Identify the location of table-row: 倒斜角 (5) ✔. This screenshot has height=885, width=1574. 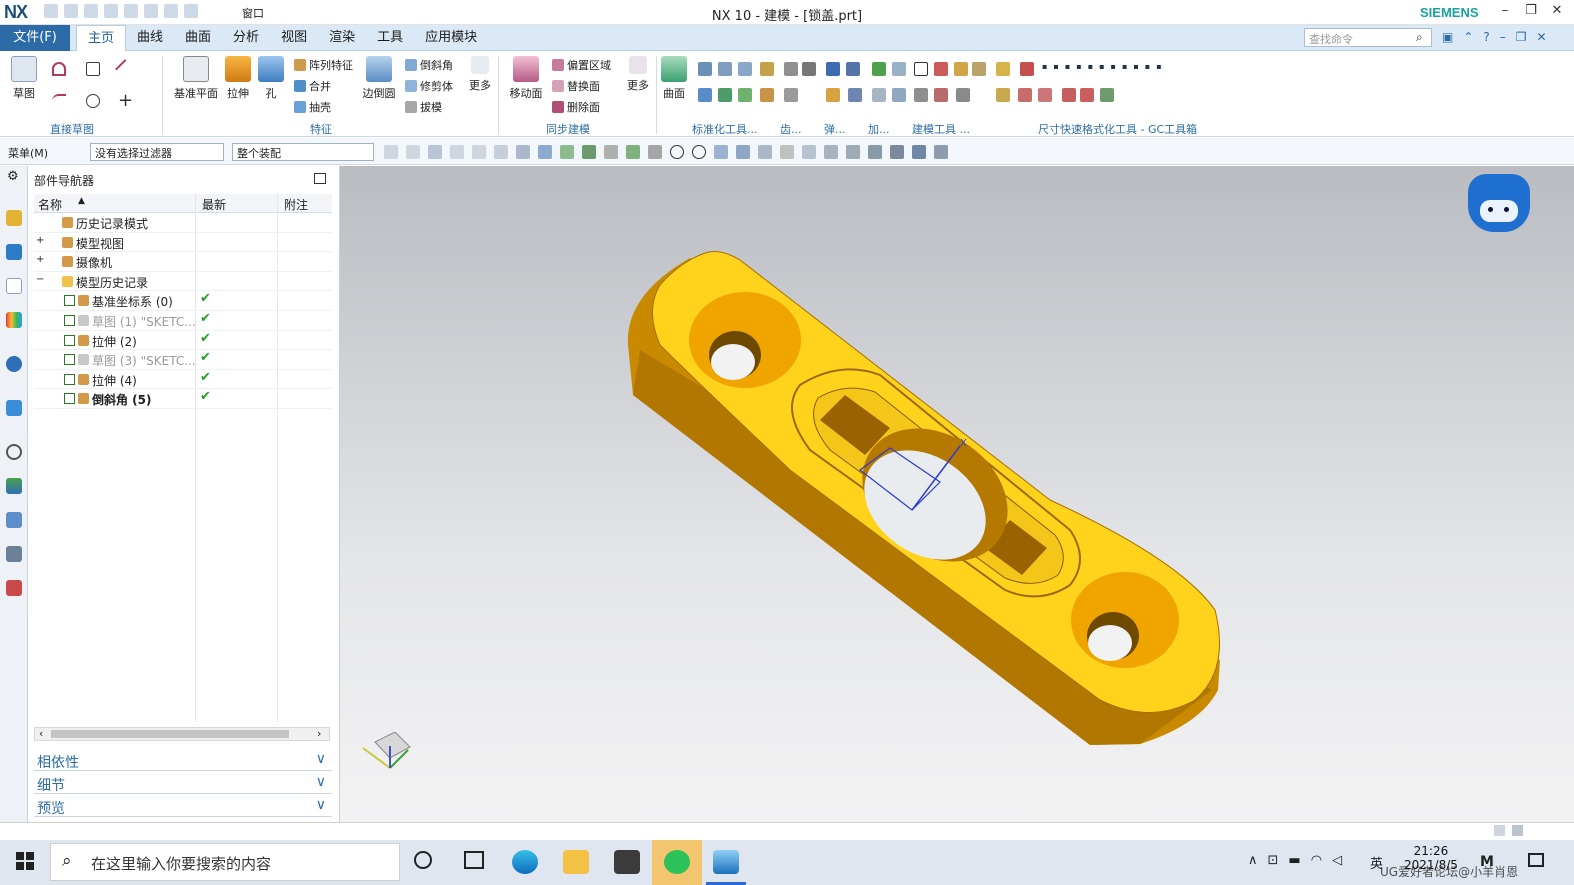
(183, 399).